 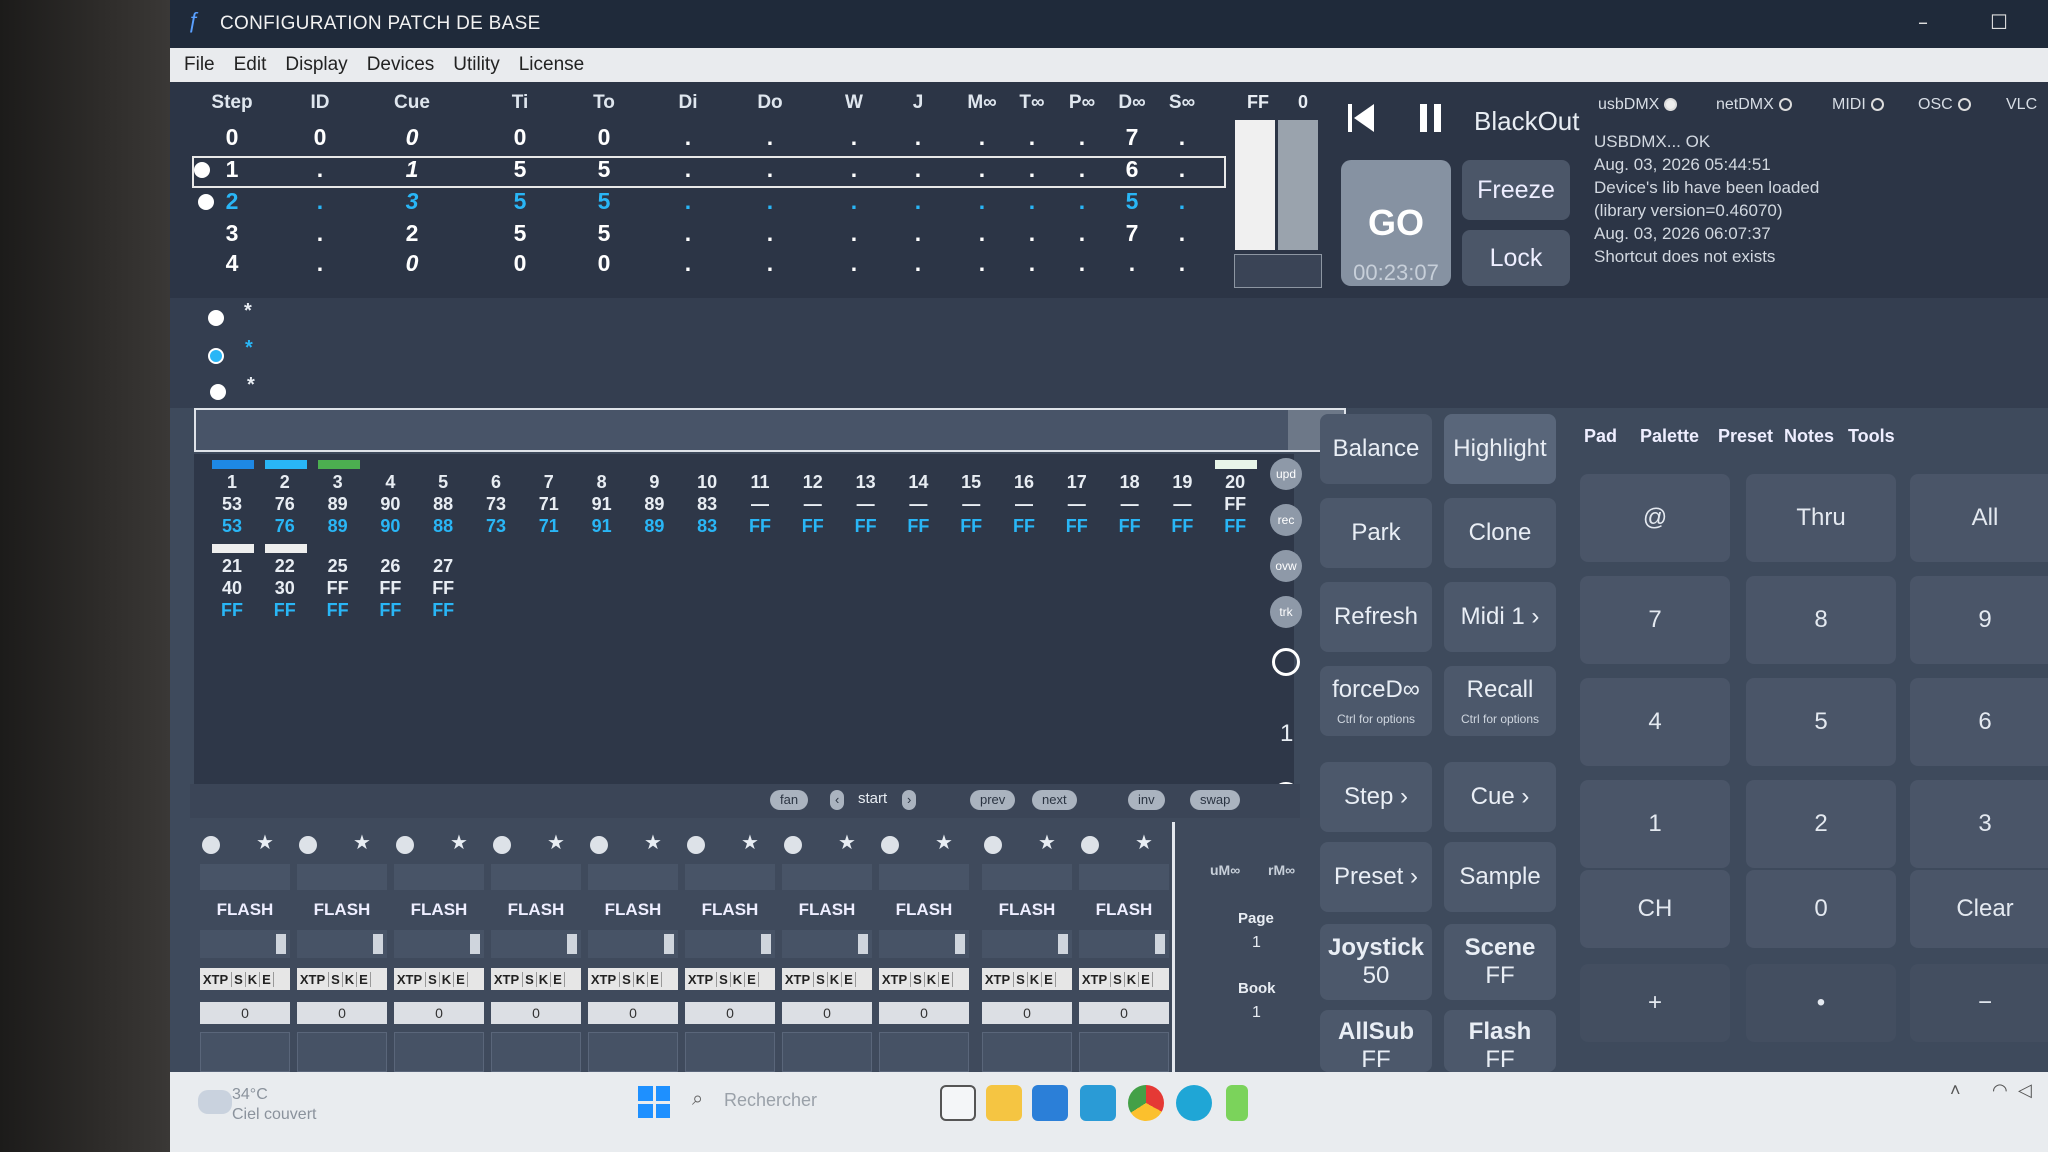 I want to click on channel-level: 30, so click(x=285, y=588).